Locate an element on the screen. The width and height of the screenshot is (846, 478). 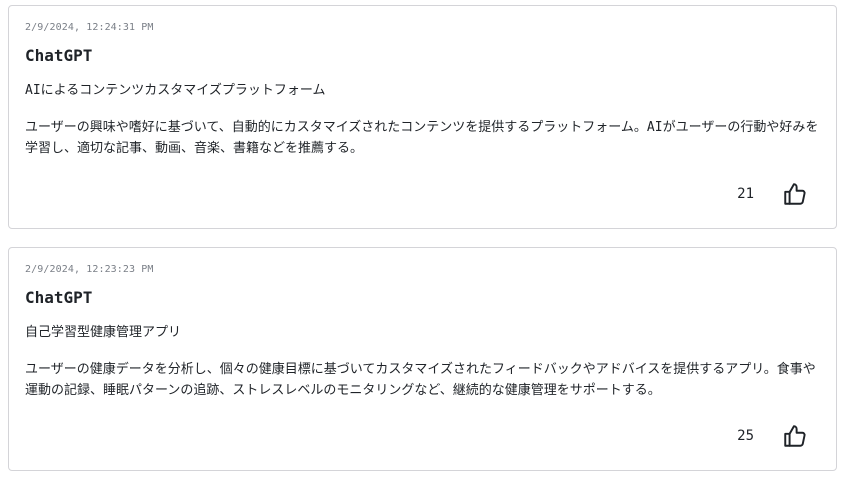
post-title: AIによるコンテンツカスタマイズプラットフォーム is located at coordinates (175, 90).